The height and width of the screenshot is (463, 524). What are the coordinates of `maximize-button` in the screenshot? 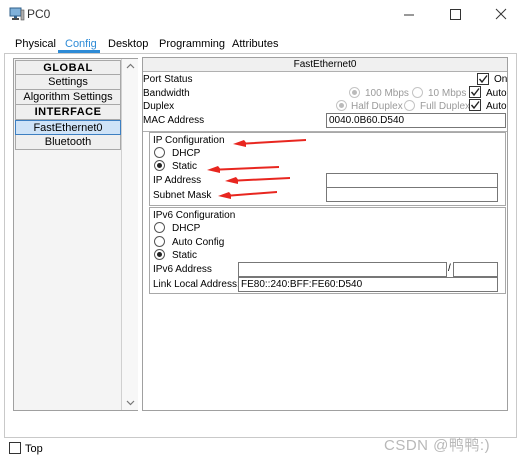 It's located at (455, 15).